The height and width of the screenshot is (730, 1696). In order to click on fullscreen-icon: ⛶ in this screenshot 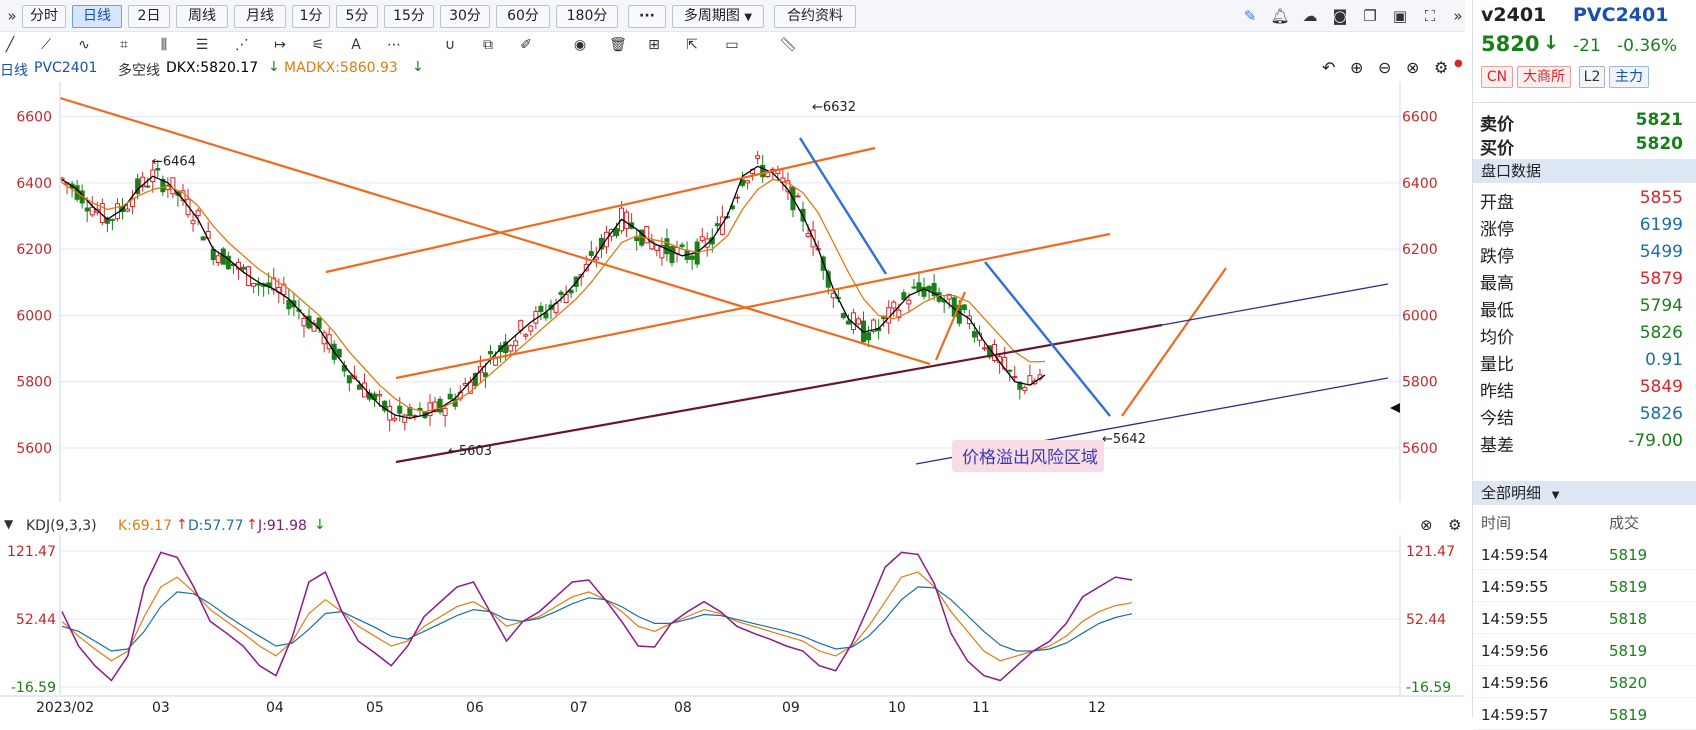, I will do `click(1430, 16)`.